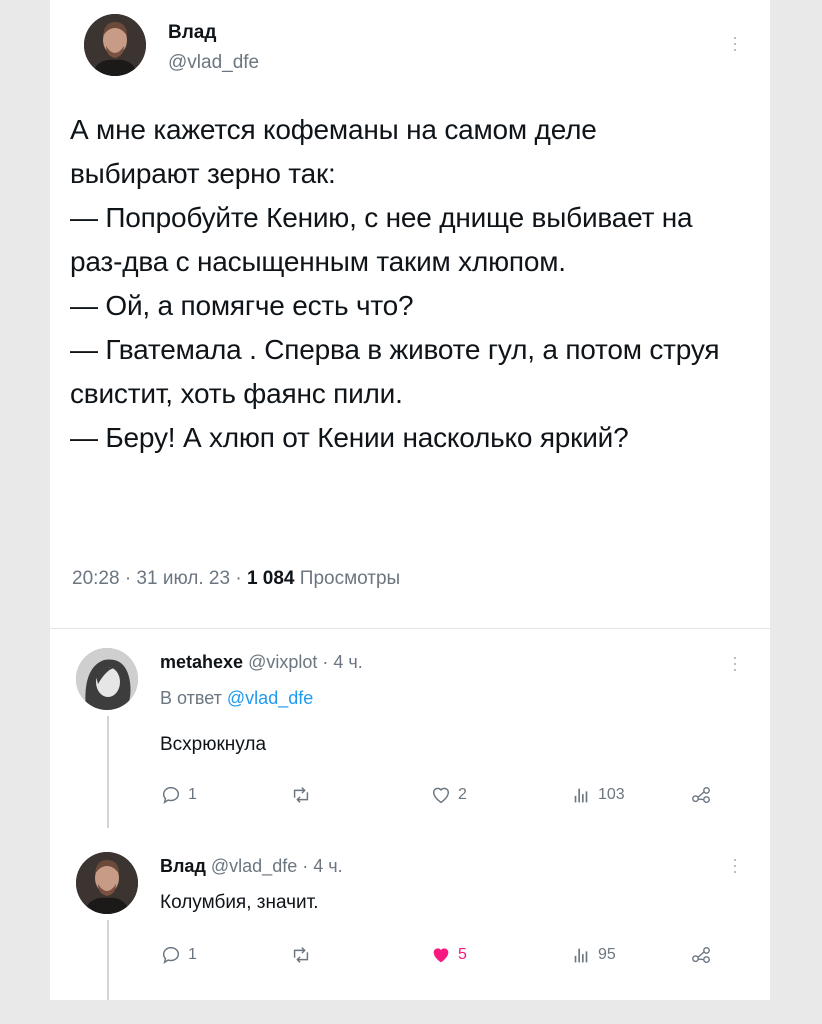 The image size is (822, 1024). Describe the element at coordinates (191, 698) in the screenshot. I see `reply-to-prefix: В ответ` at that location.